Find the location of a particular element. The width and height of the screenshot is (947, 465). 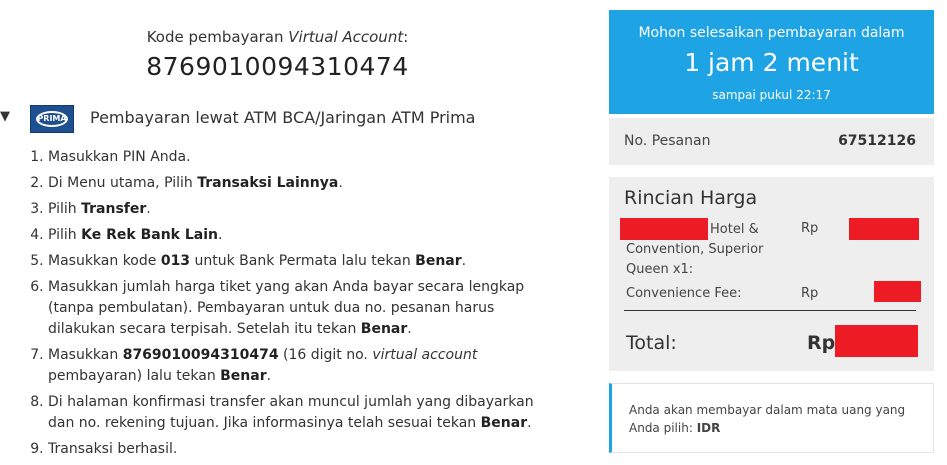

collapse-caret-icon: ▼ is located at coordinates (5, 116).